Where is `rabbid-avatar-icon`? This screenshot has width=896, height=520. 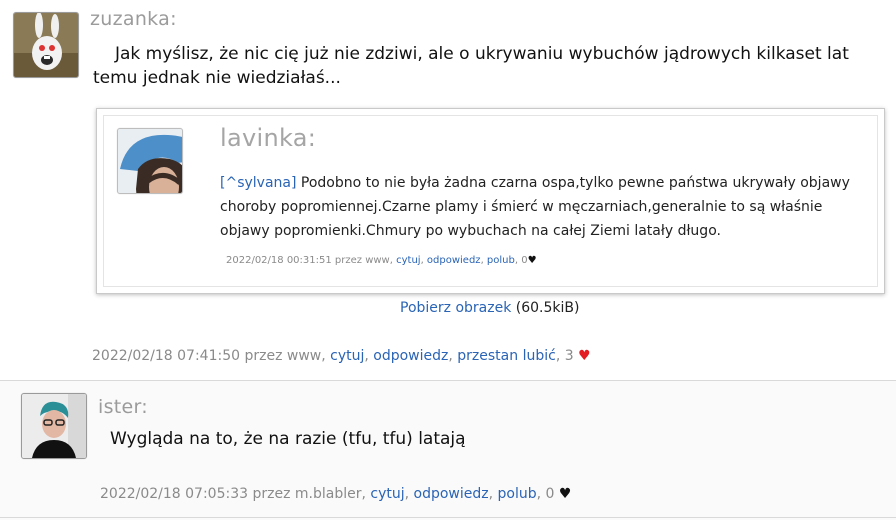 rabbid-avatar-icon is located at coordinates (46, 45).